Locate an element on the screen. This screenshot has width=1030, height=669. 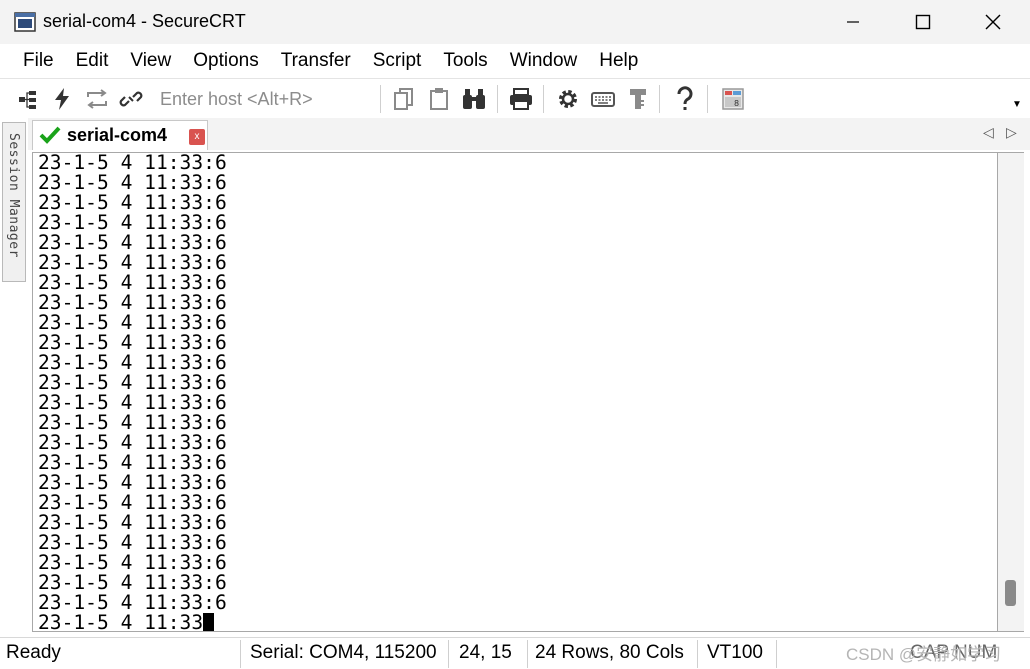
paste-icon is located at coordinates (439, 99).